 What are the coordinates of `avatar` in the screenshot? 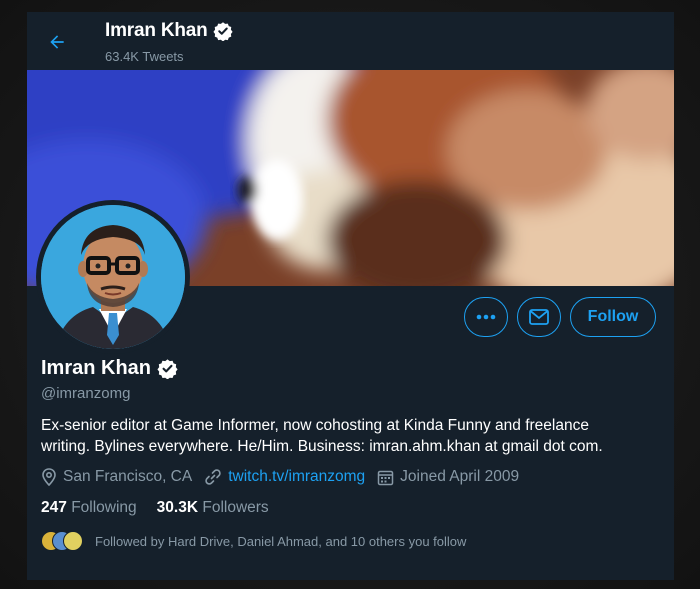 It's located at (113, 277).